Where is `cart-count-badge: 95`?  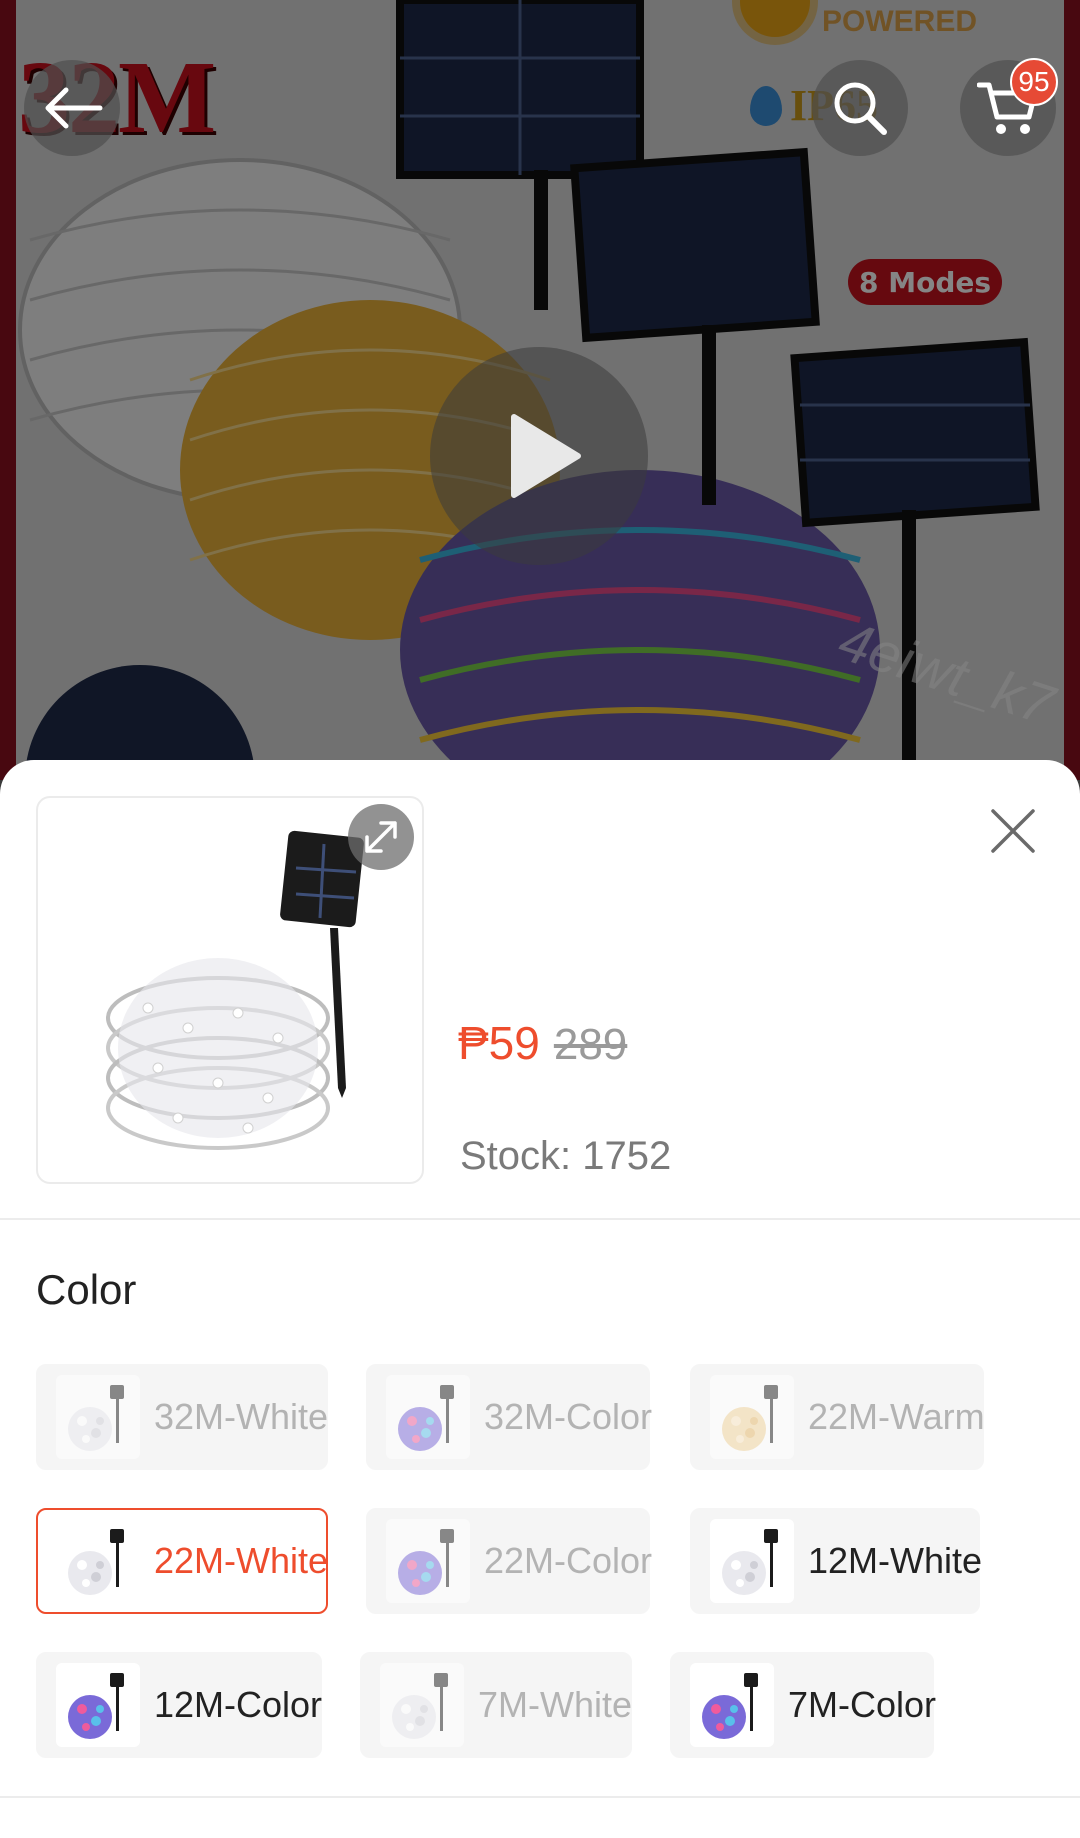 cart-count-badge: 95 is located at coordinates (1034, 82).